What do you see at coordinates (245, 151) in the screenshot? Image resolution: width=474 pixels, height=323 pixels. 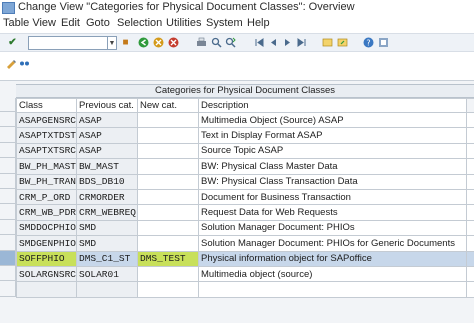 I see `table-row: ASAPTXTSRC ASAP Source Topic ASAP` at bounding box center [245, 151].